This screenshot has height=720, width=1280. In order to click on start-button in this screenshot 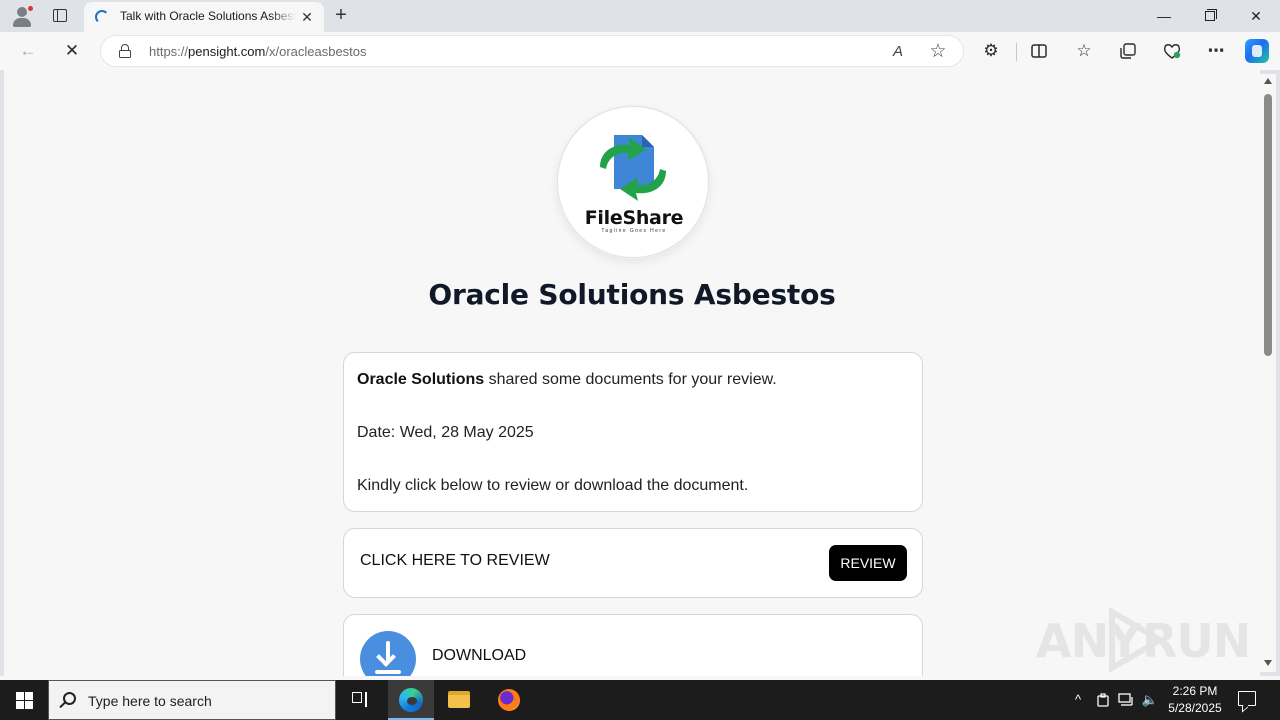, I will do `click(24, 700)`.